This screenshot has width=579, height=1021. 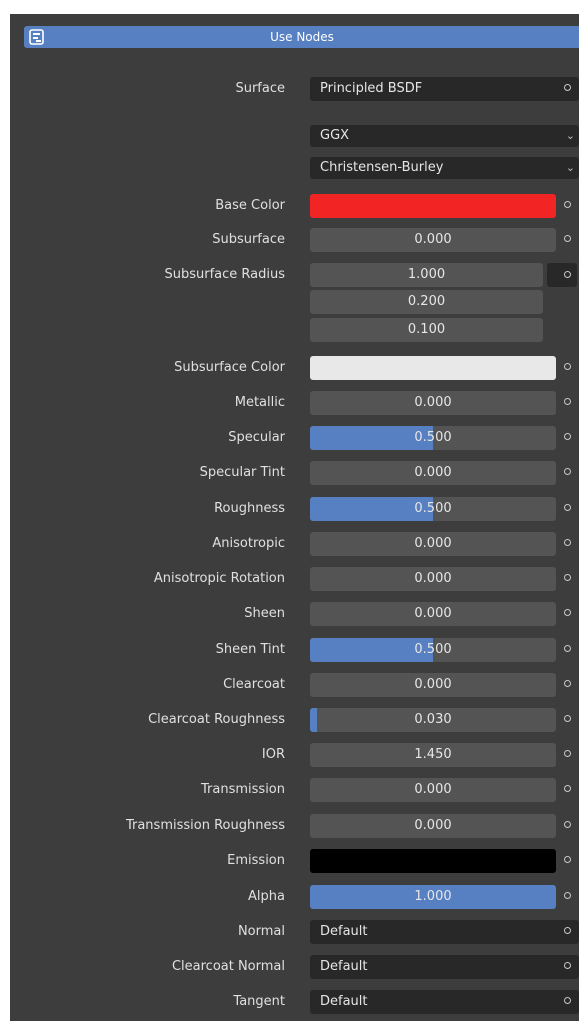 What do you see at coordinates (567, 507) in the screenshot?
I see `roughness-socket-icon` at bounding box center [567, 507].